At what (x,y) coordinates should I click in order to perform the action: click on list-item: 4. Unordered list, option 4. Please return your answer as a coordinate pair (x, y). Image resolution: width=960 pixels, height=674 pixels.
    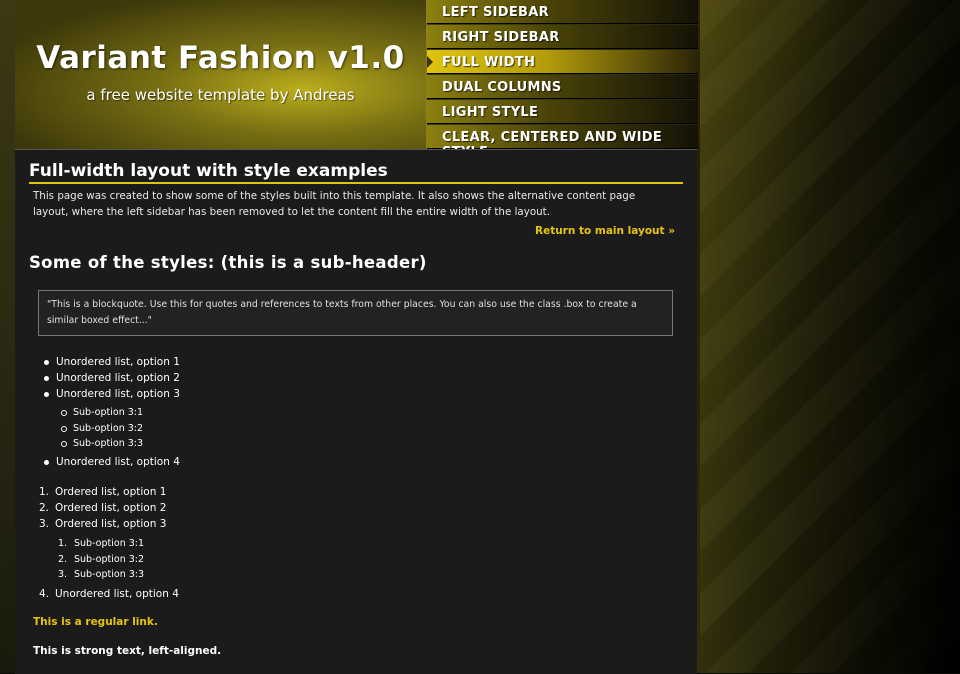
    Looking at the image, I should click on (109, 594).